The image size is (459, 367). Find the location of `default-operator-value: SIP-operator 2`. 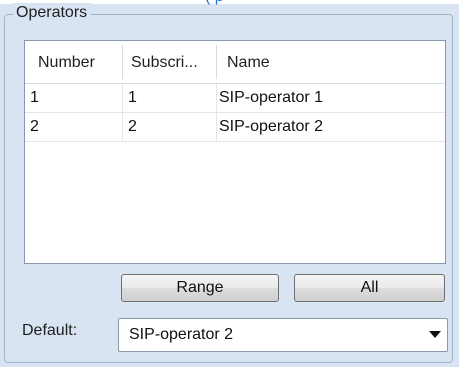

default-operator-value: SIP-operator 2 is located at coordinates (181, 334).